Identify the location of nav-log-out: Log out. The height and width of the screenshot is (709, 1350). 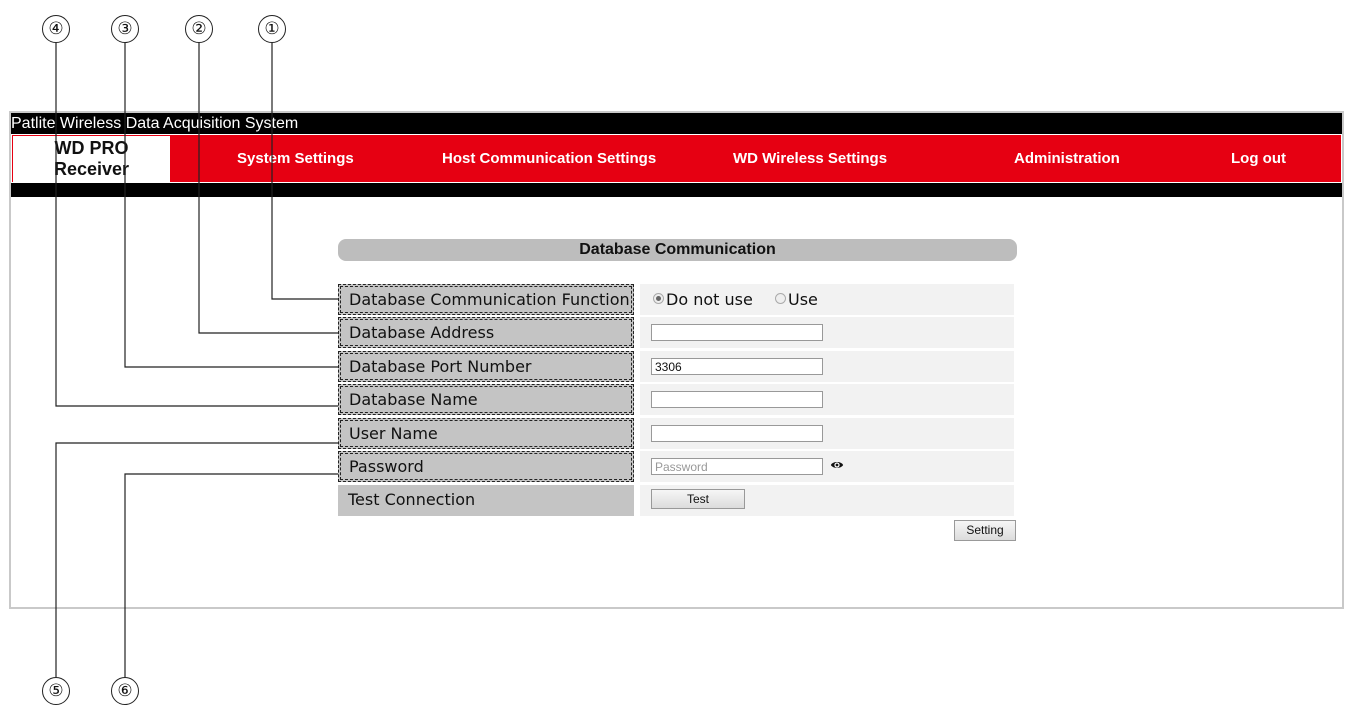
(1258, 158).